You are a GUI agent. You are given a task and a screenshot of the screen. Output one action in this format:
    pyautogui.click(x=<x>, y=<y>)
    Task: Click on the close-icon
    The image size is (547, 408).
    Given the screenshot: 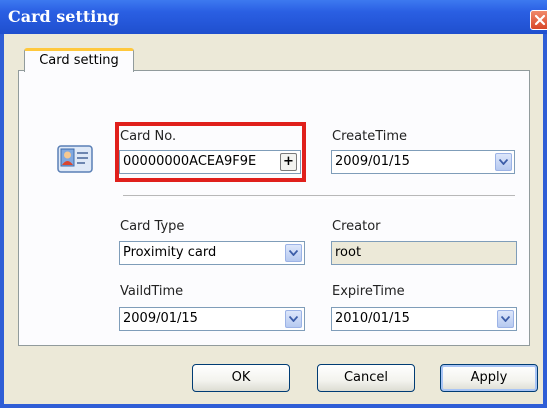 What is the action you would take?
    pyautogui.click(x=540, y=20)
    